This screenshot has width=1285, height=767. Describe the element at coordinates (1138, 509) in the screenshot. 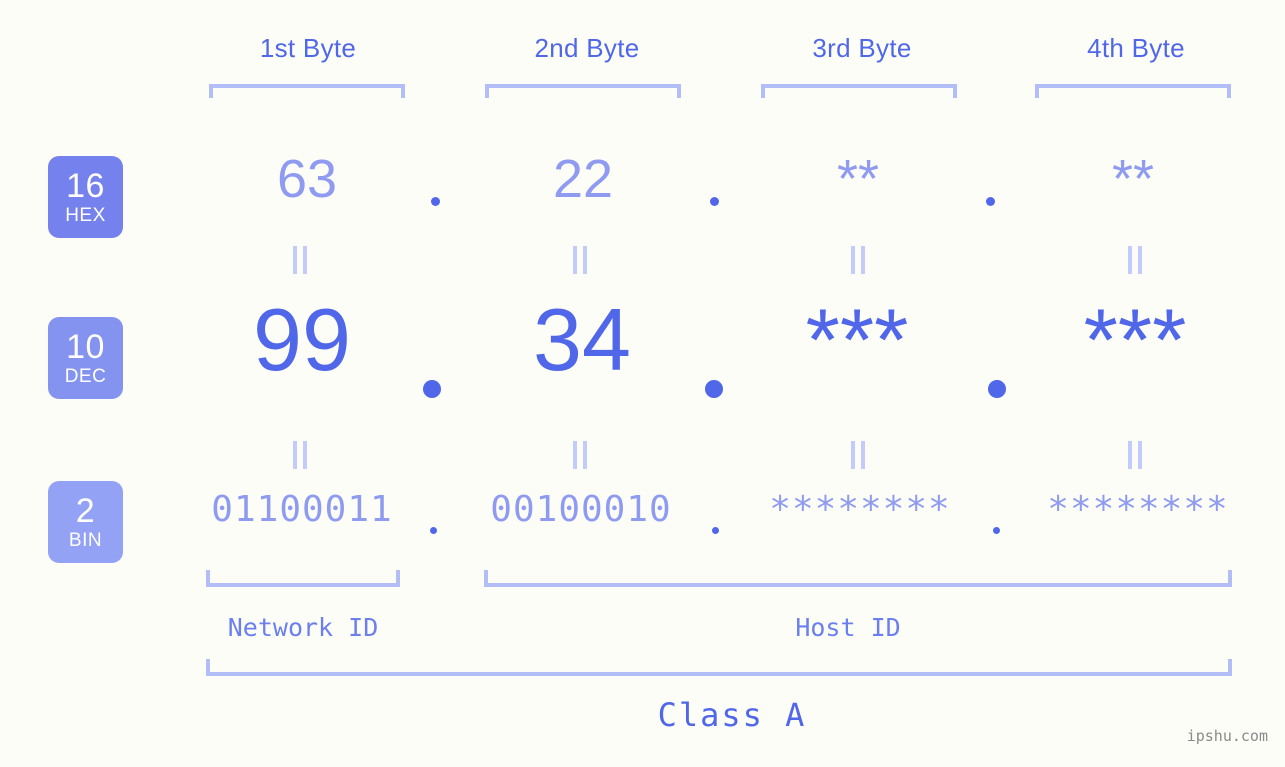

I see `bin-byte-4: ********` at that location.